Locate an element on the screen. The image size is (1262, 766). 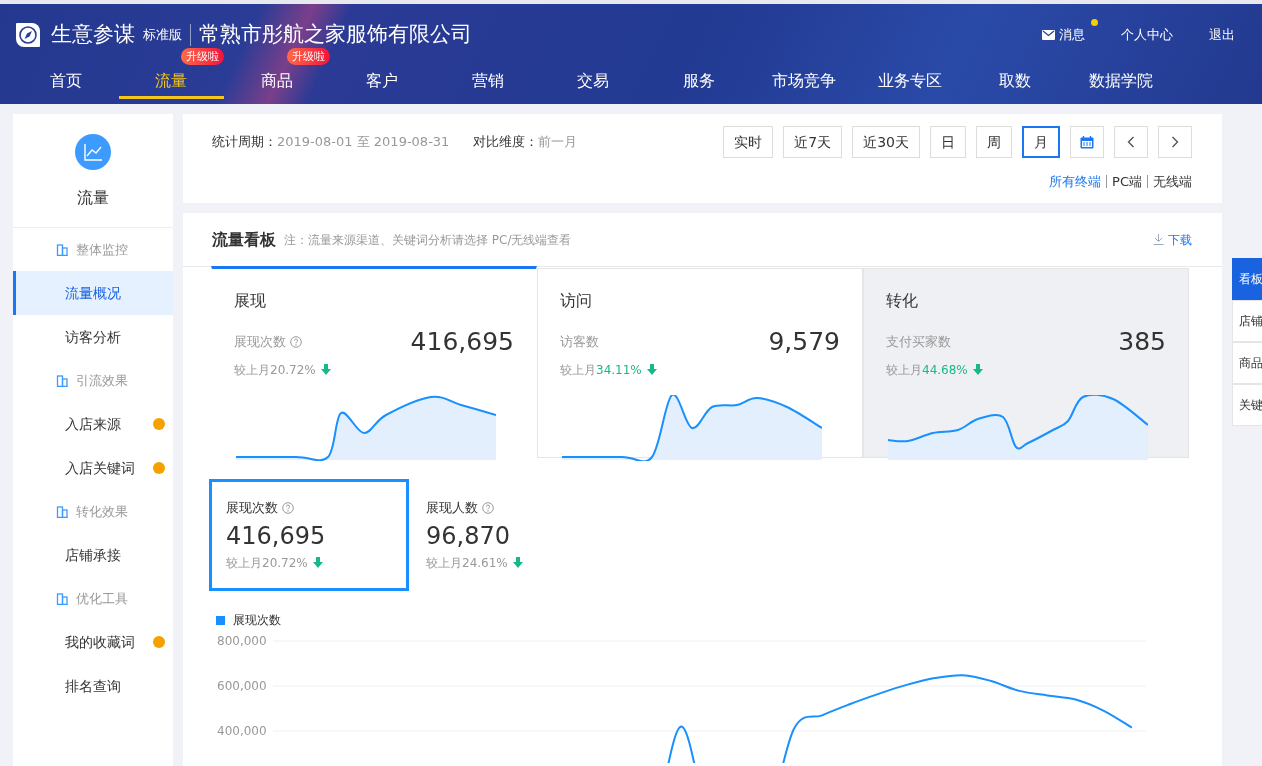
next-button is located at coordinates (1175, 142).